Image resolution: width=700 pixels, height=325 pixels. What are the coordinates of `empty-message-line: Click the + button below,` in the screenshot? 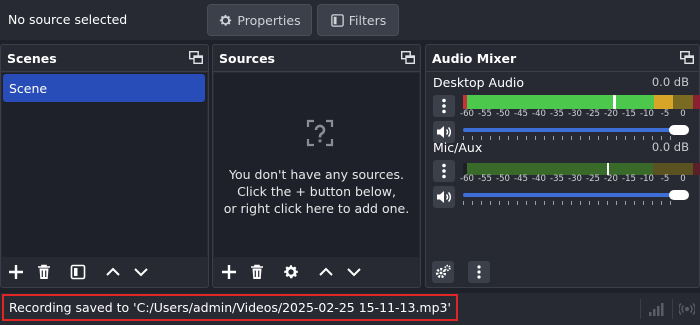 It's located at (316, 191).